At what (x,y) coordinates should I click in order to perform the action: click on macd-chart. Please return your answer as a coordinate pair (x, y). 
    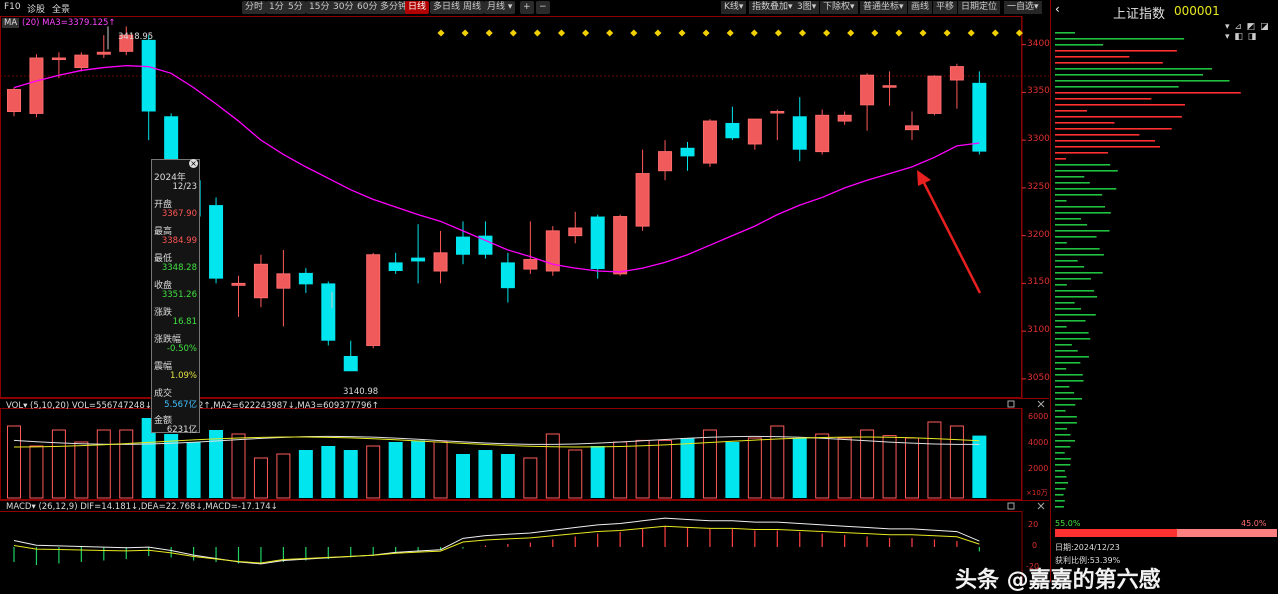
    Looking at the image, I should click on (525, 541).